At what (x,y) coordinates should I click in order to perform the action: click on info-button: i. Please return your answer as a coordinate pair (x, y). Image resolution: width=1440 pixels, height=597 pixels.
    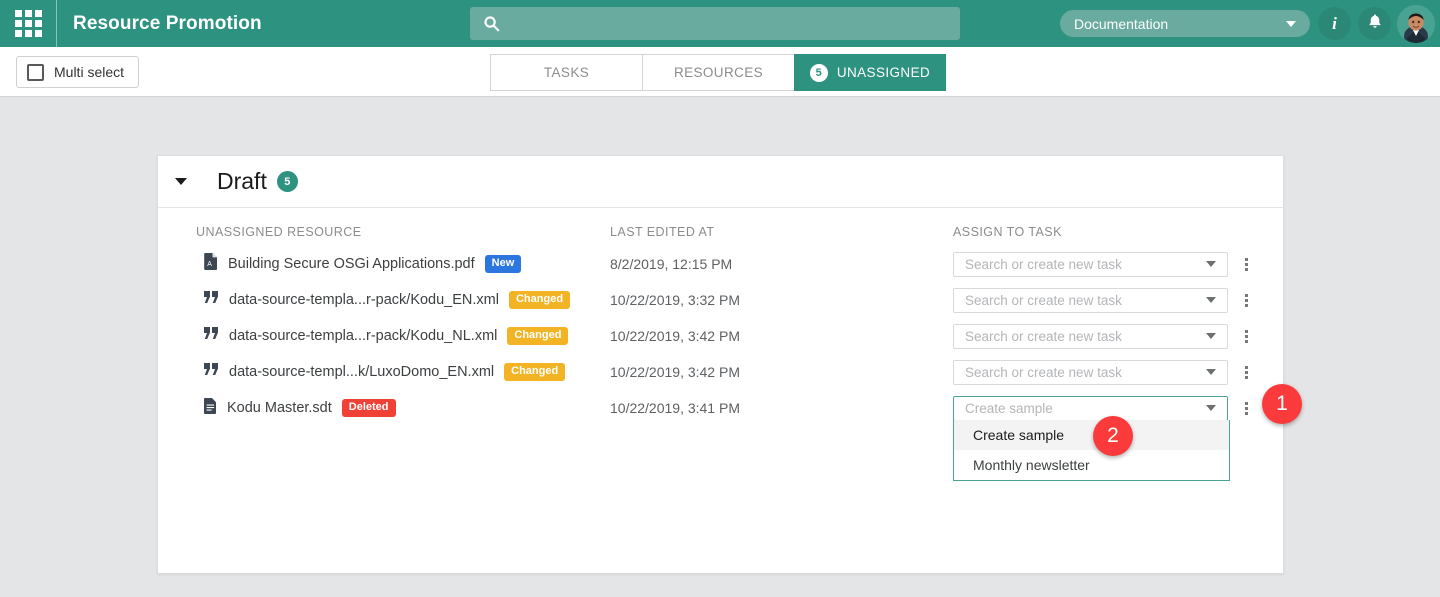
    Looking at the image, I should click on (1334, 23).